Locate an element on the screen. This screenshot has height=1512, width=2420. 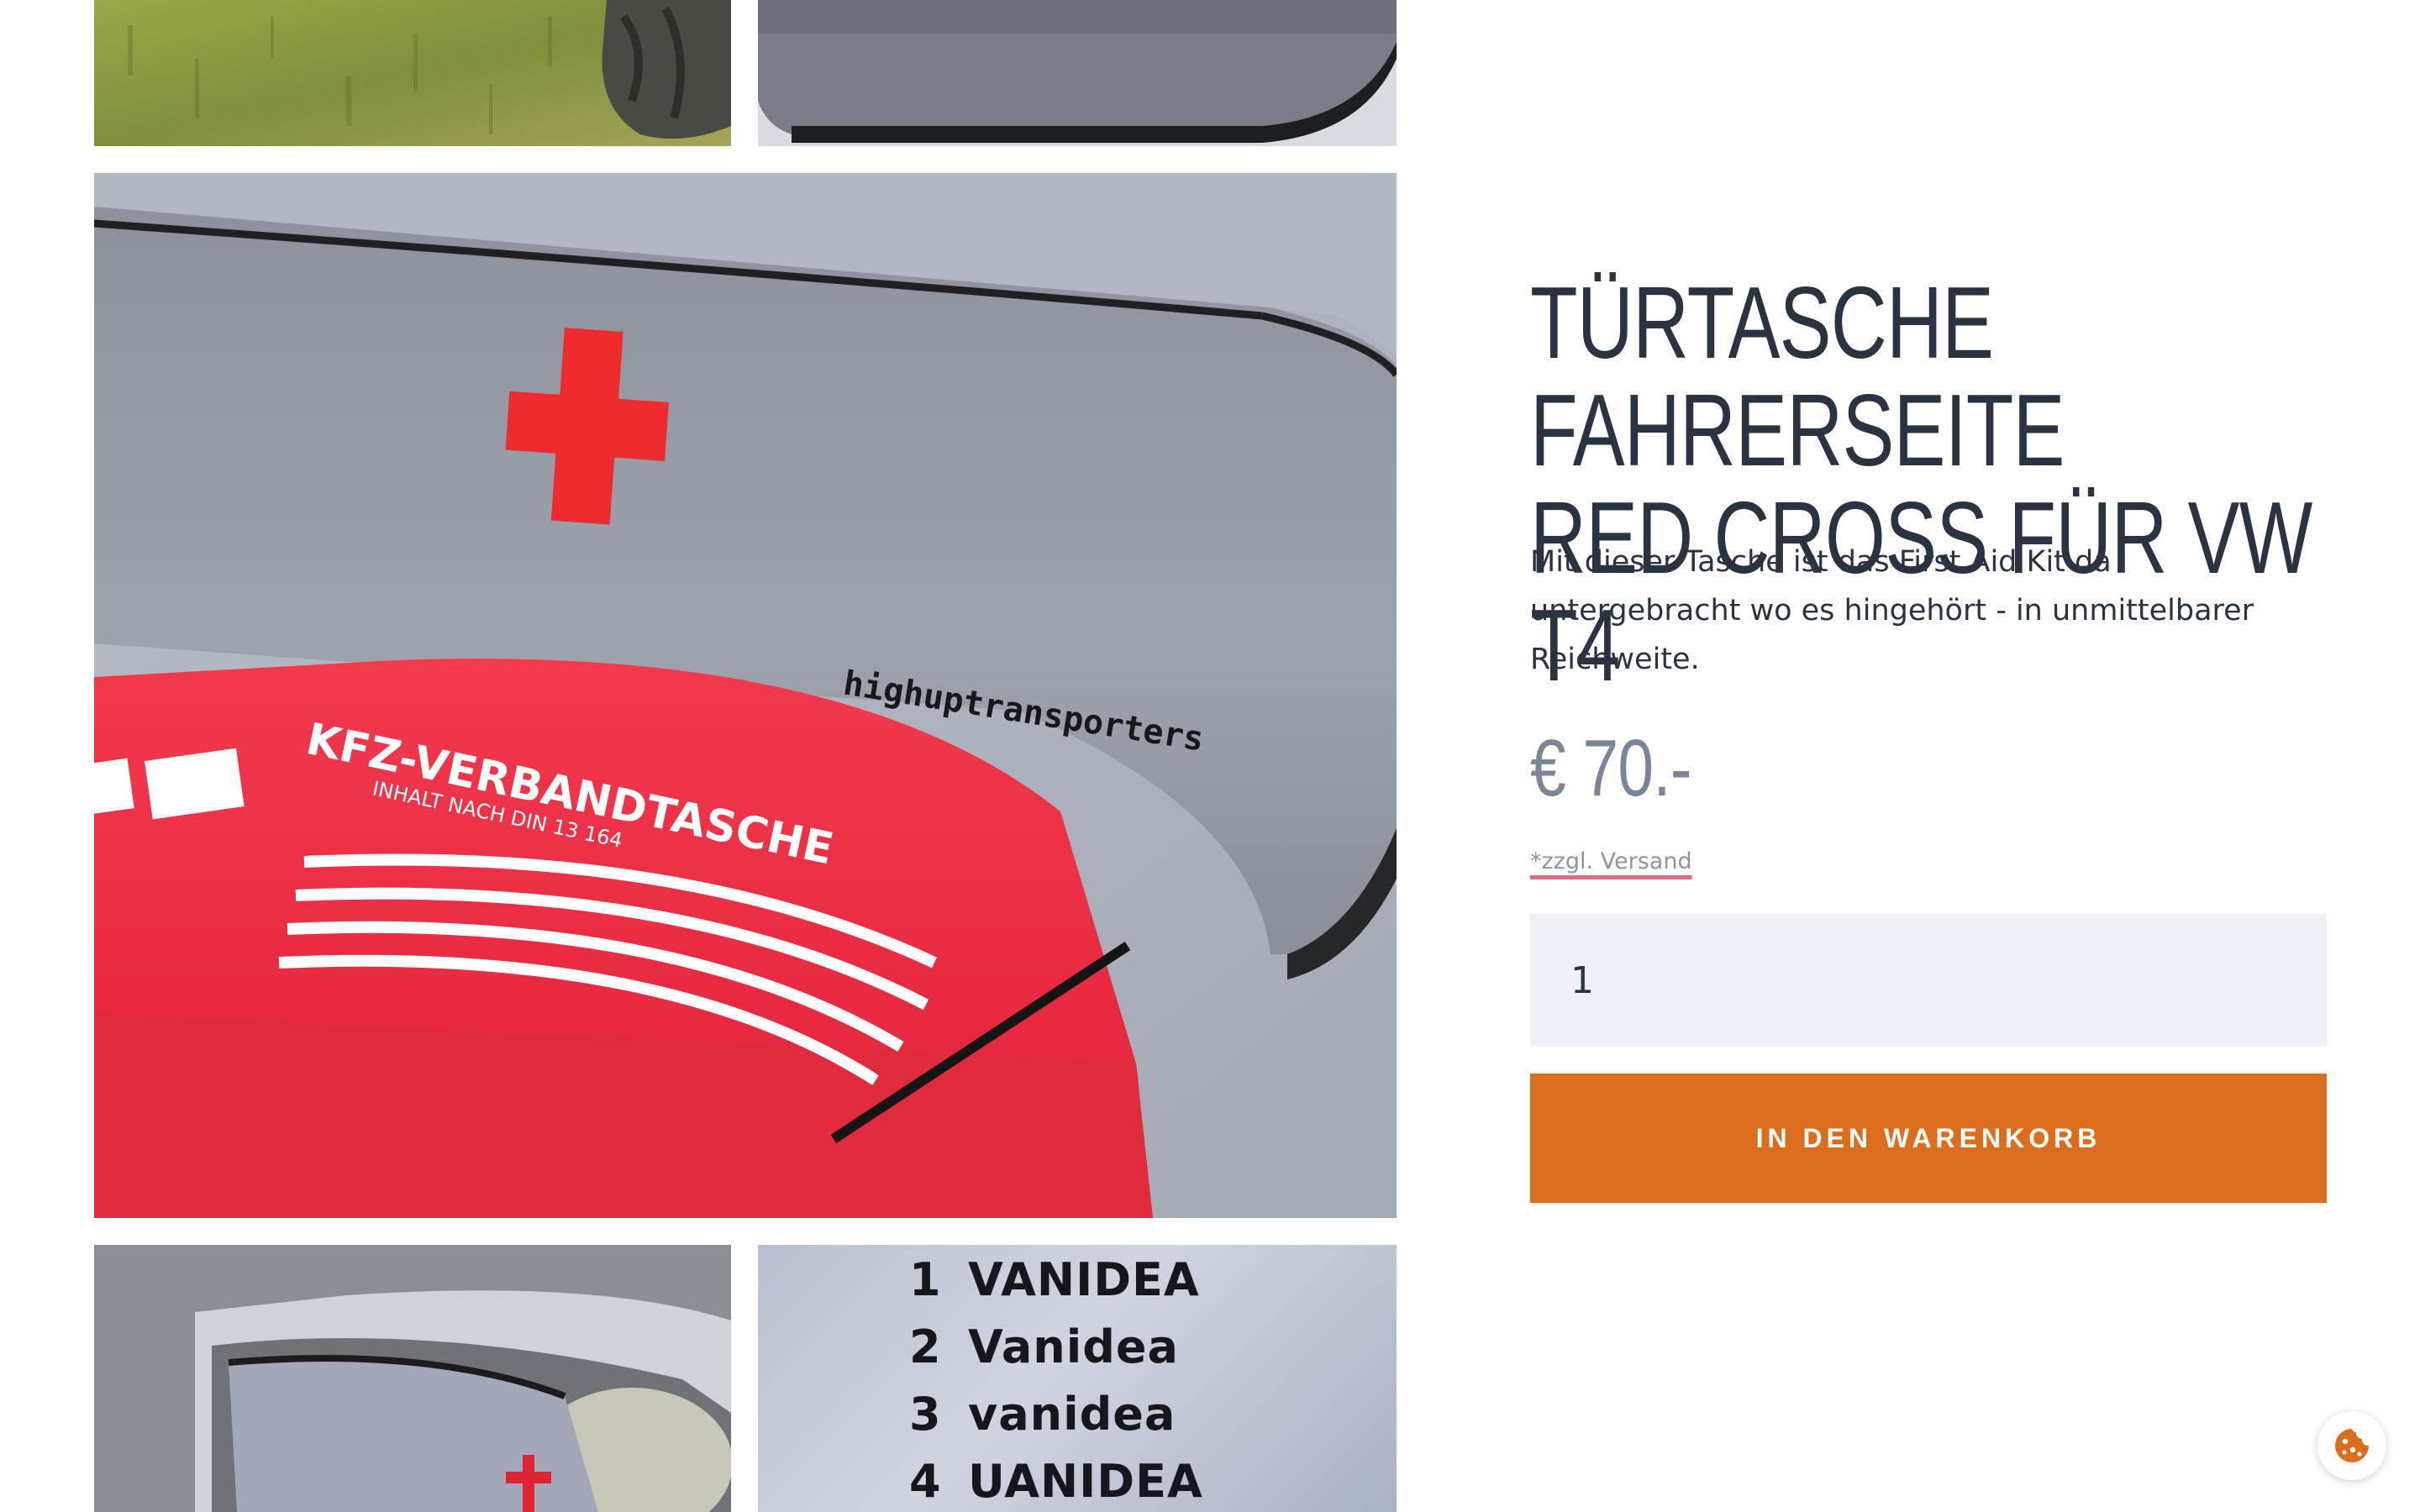
gallery-image-wheel-grass is located at coordinates (412, 73).